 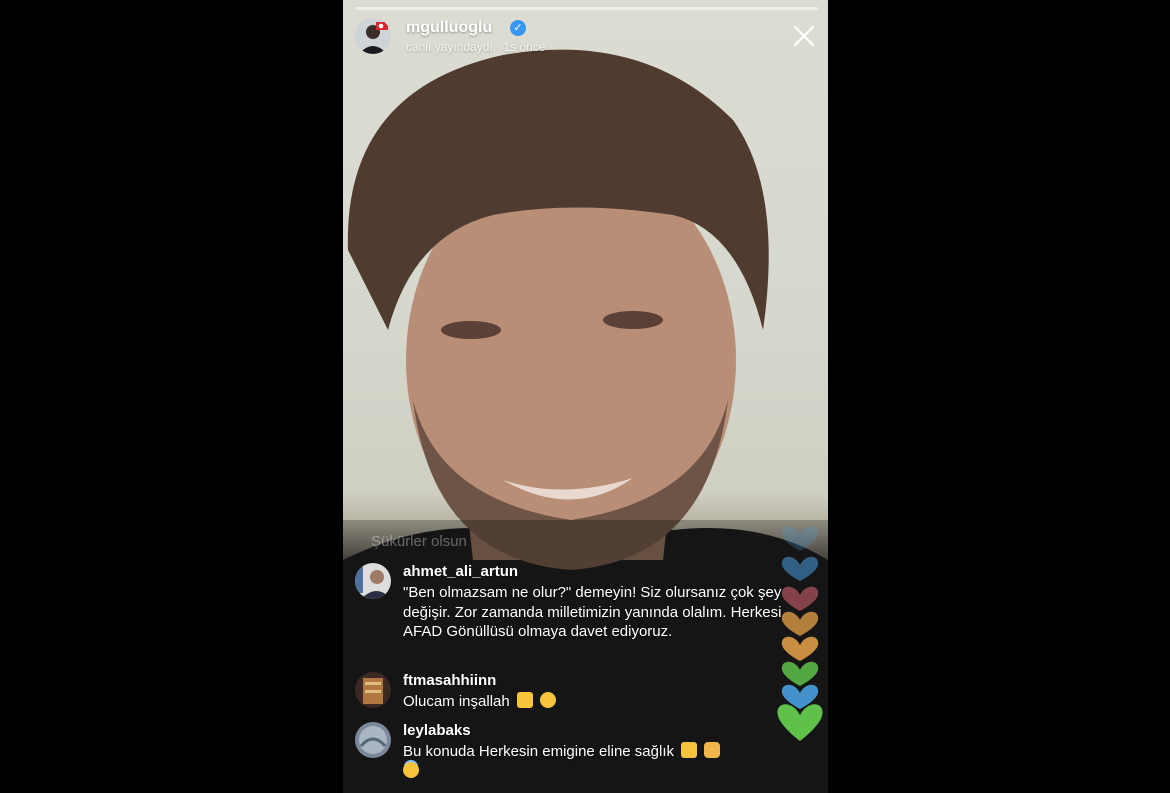 I want to click on comment-item: ftmasahhiinn Olucam inşallah, so click(x=565, y=694).